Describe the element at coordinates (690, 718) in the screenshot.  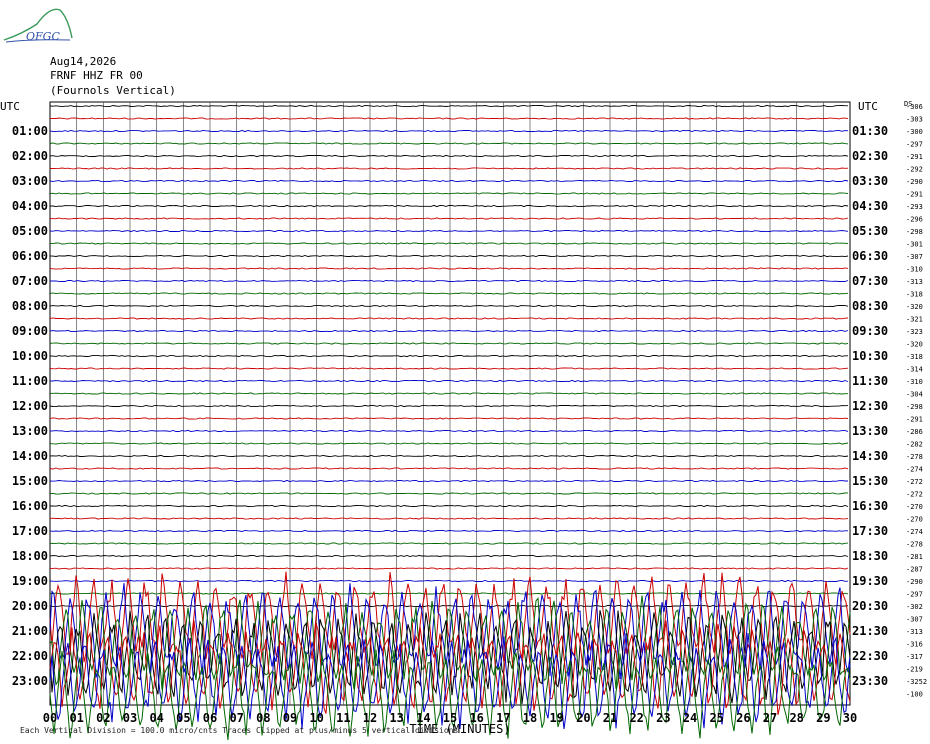
I see `x-tick-label: 24` at that location.